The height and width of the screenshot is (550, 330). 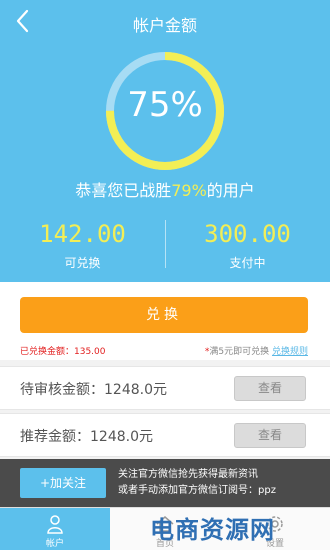 I want to click on paying-stat: 300.00 支付中, so click(x=247, y=245).